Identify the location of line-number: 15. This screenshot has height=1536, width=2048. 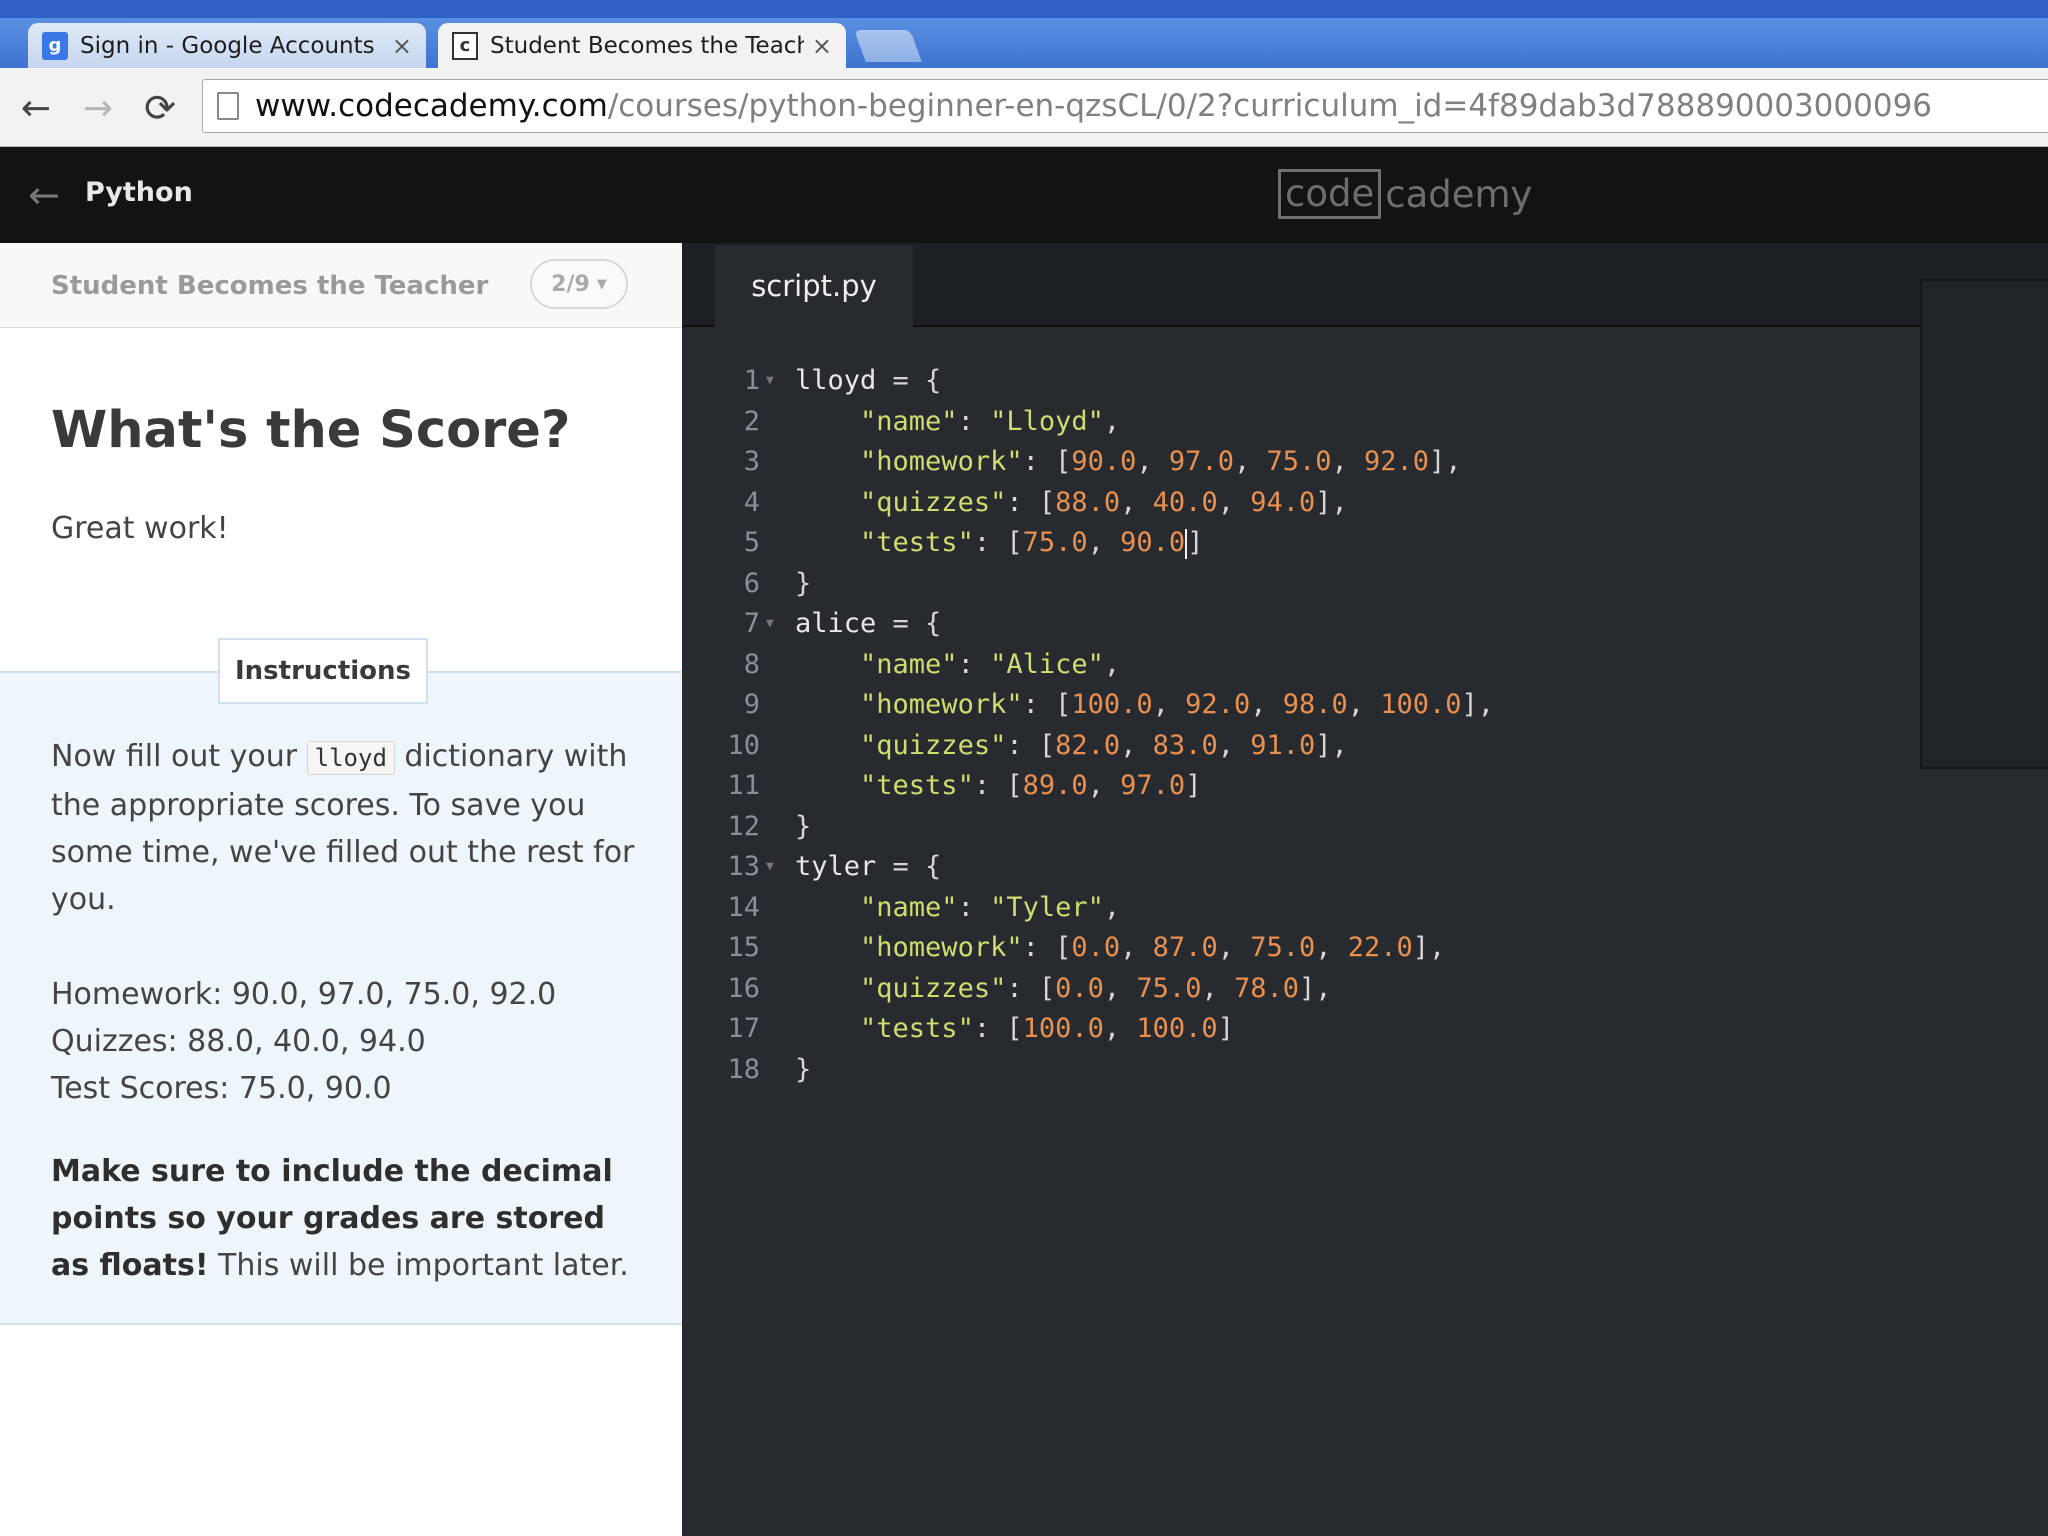
(743, 947).